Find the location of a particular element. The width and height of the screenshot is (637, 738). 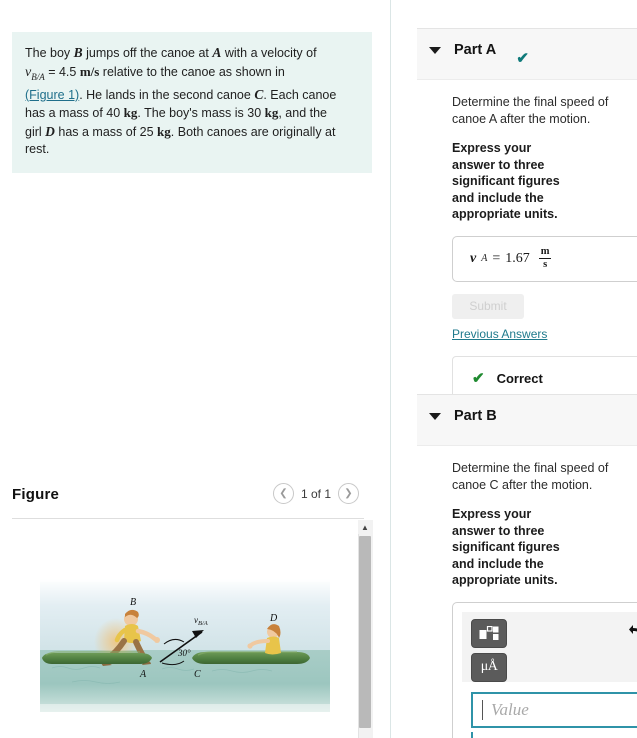

figure-scroll-up-button: ▲ is located at coordinates (365, 527).